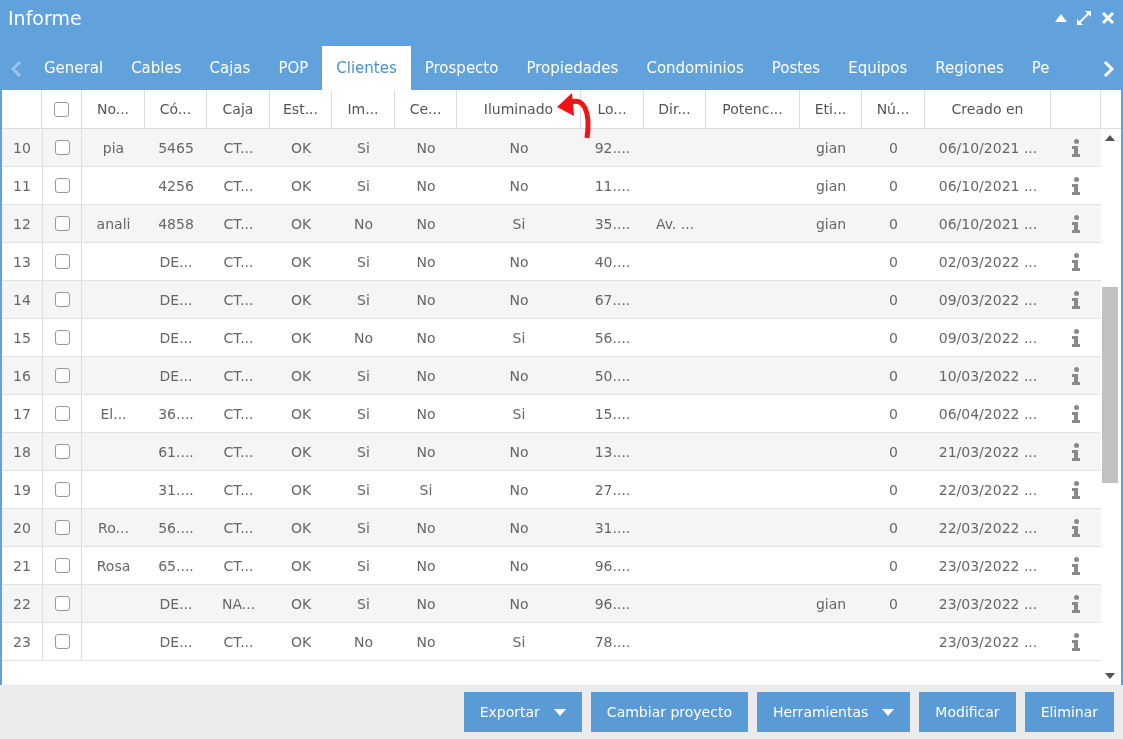 The height and width of the screenshot is (739, 1123). I want to click on row-number: 21, so click(22, 565).